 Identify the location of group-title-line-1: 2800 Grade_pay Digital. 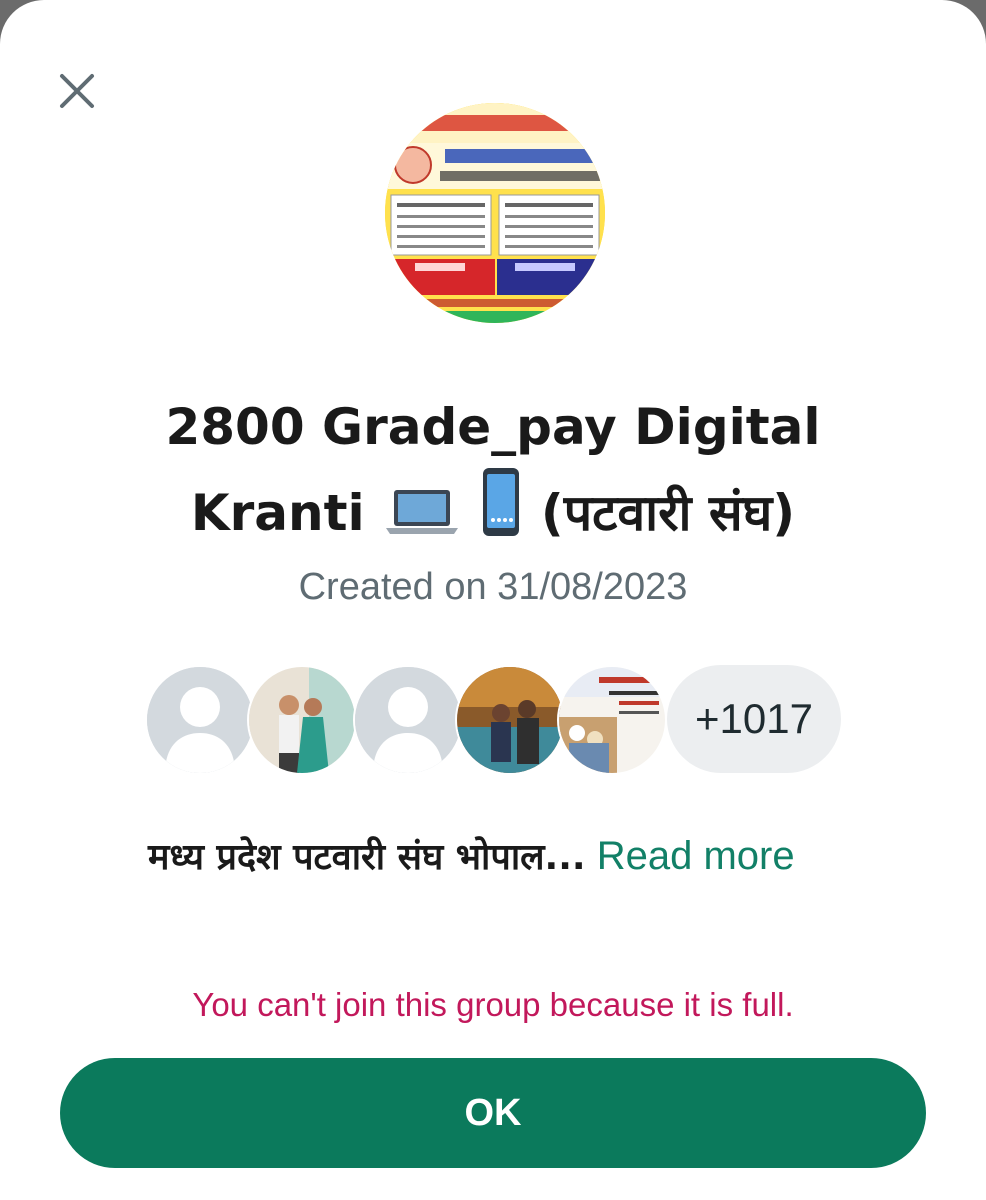
(493, 427).